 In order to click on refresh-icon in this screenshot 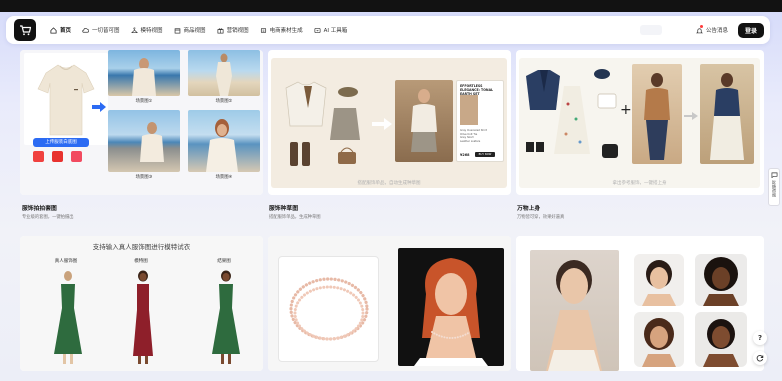, I will do `click(760, 358)`.